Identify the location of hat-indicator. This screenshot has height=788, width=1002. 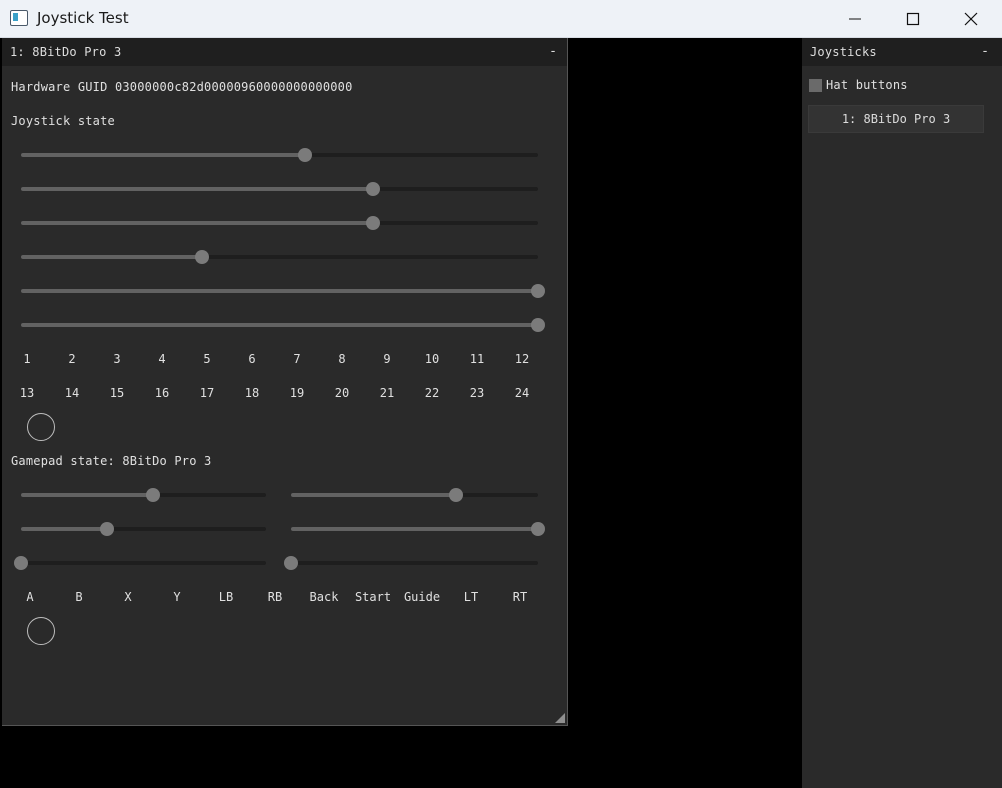
(41, 427).